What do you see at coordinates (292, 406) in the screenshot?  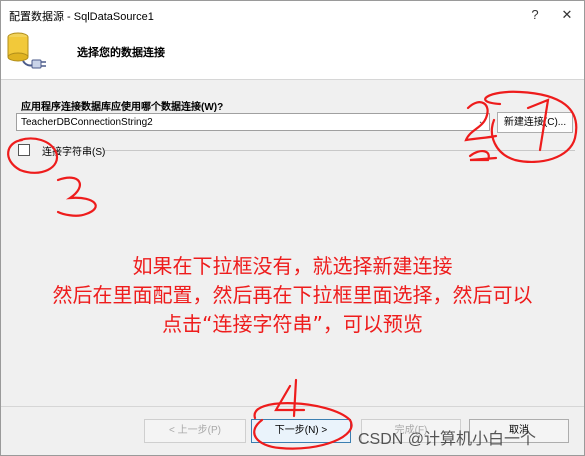 I see `footer-divider` at bounding box center [292, 406].